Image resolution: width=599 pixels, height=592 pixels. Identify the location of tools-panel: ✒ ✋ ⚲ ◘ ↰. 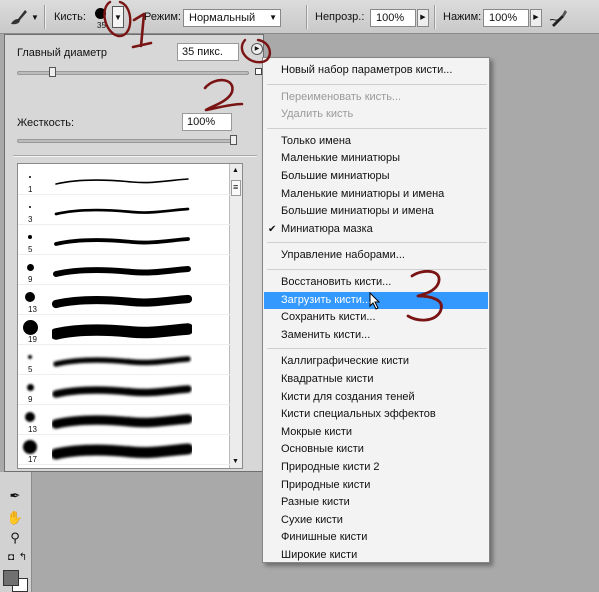
(16, 532).